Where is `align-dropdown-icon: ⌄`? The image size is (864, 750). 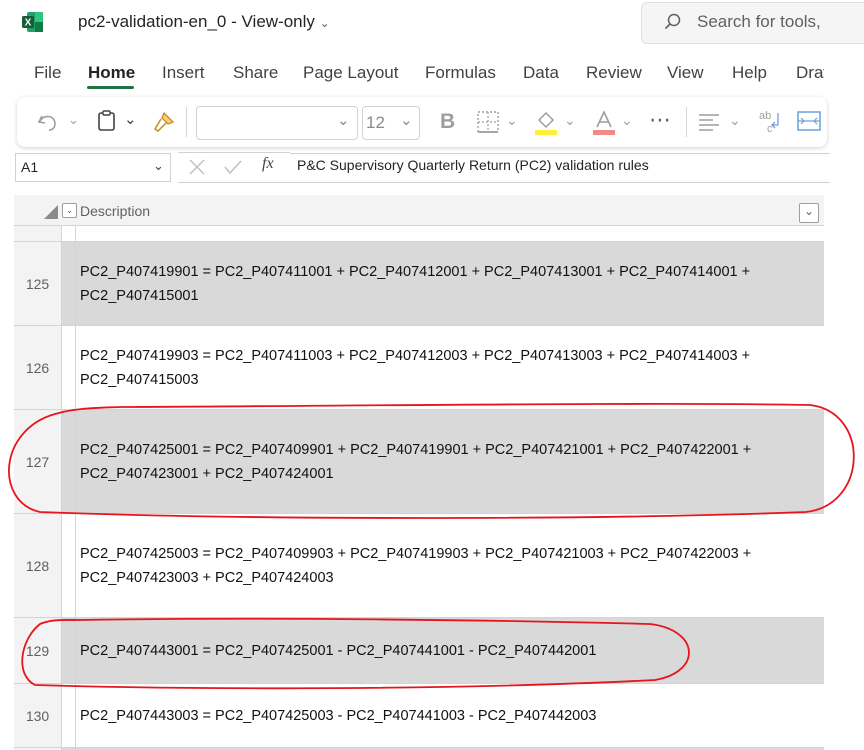 align-dropdown-icon: ⌄ is located at coordinates (735, 120).